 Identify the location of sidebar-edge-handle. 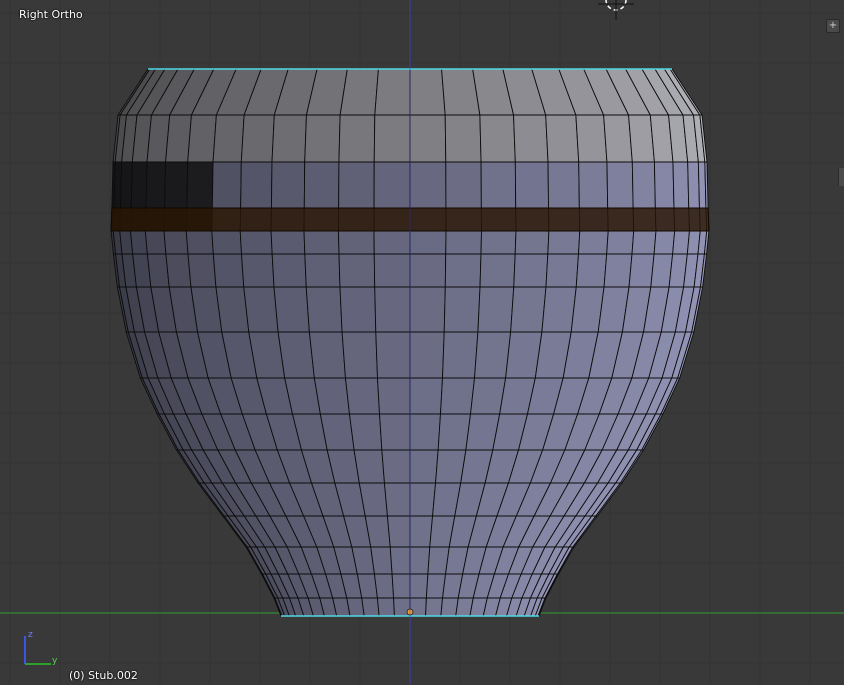
(841, 177).